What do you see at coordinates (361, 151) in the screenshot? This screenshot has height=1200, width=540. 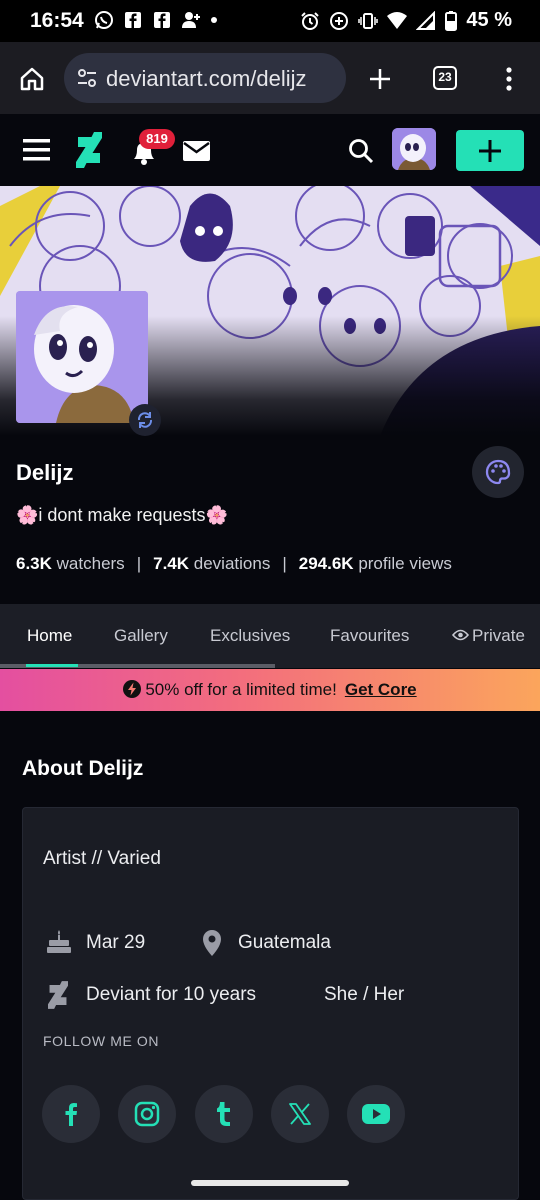 I see `search-icon` at bounding box center [361, 151].